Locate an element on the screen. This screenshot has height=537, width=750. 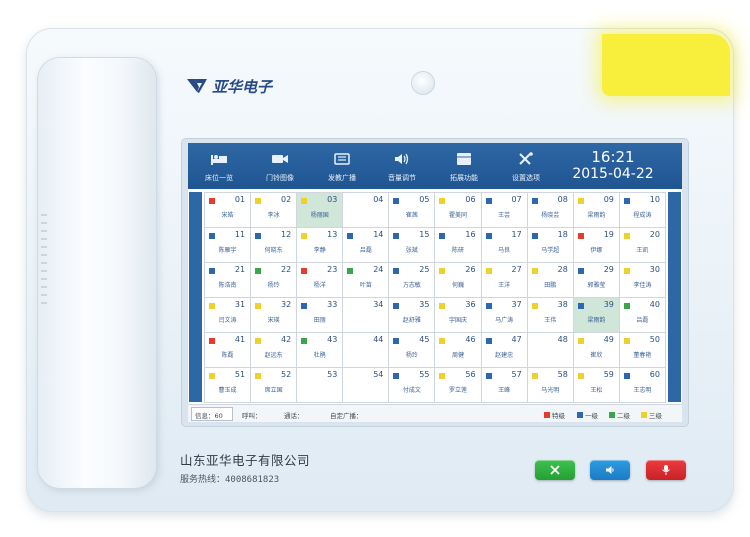
bed-cell: 36 宇国庆 is located at coordinates (458, 315).